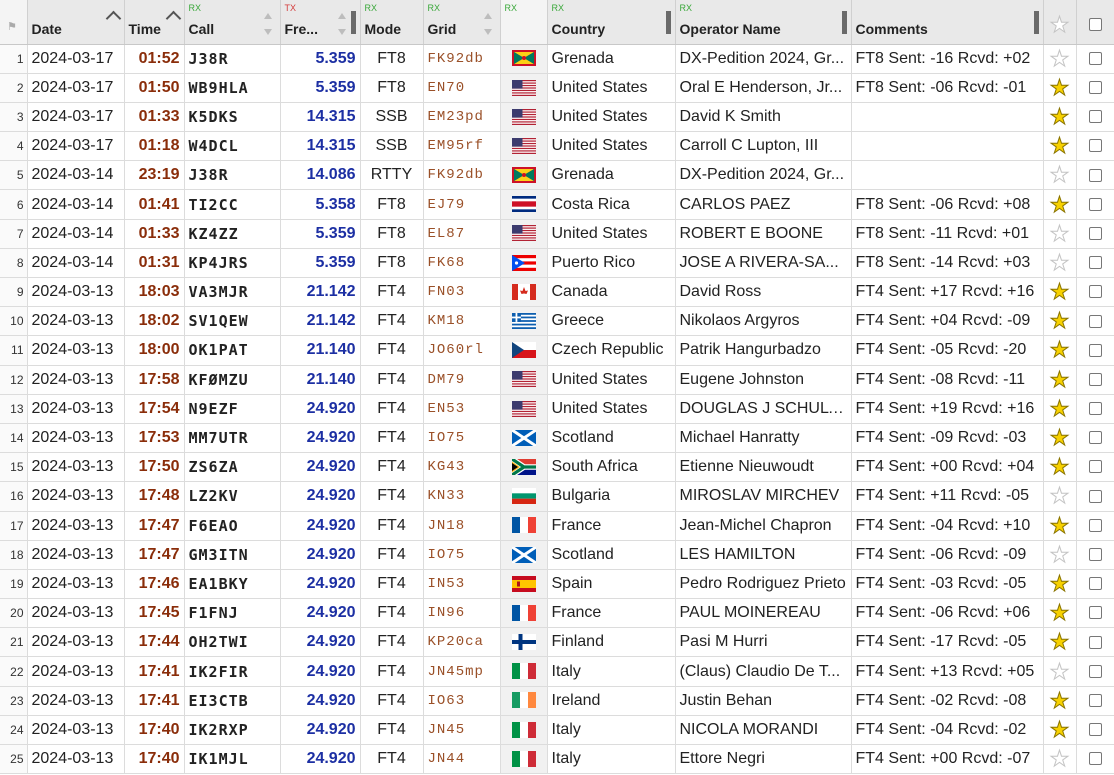 This screenshot has width=1114, height=775. What do you see at coordinates (947, 22) in the screenshot?
I see `column-header-comments: Comments` at bounding box center [947, 22].